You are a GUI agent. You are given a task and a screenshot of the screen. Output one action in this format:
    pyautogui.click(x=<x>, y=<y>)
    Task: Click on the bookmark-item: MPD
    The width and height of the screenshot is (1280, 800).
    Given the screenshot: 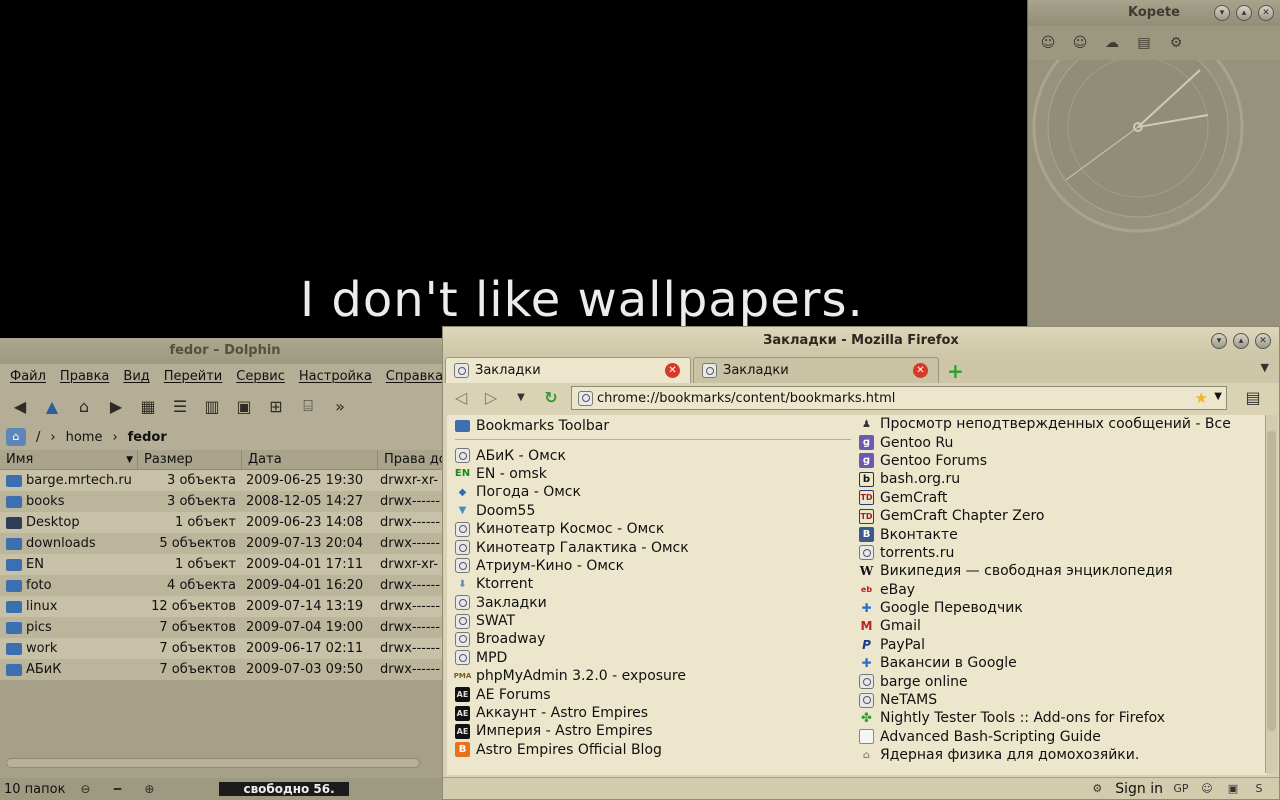 What is the action you would take?
    pyautogui.click(x=653, y=658)
    